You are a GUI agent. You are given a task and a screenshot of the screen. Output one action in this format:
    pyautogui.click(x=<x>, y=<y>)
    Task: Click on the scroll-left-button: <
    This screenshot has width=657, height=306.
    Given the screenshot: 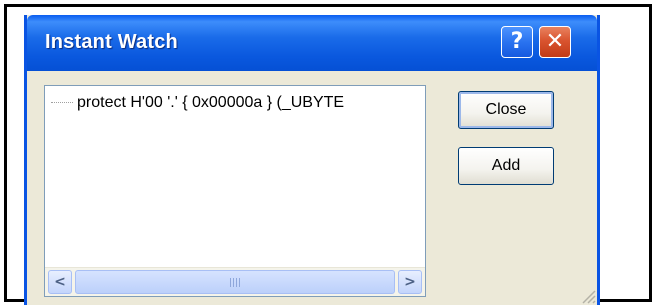 What is the action you would take?
    pyautogui.click(x=60, y=282)
    